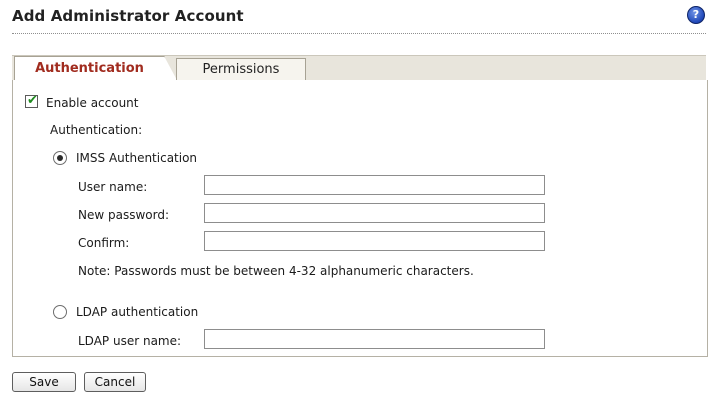 This screenshot has height=403, width=717. Describe the element at coordinates (104, 243) in the screenshot. I see `confirm-password-label: Confirm:` at that location.